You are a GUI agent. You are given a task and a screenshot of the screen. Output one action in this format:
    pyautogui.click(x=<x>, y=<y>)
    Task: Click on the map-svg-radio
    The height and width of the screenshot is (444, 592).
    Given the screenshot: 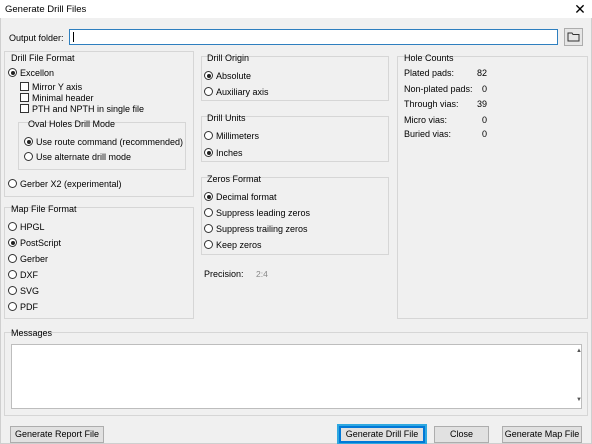 What is the action you would take?
    pyautogui.click(x=12, y=290)
    